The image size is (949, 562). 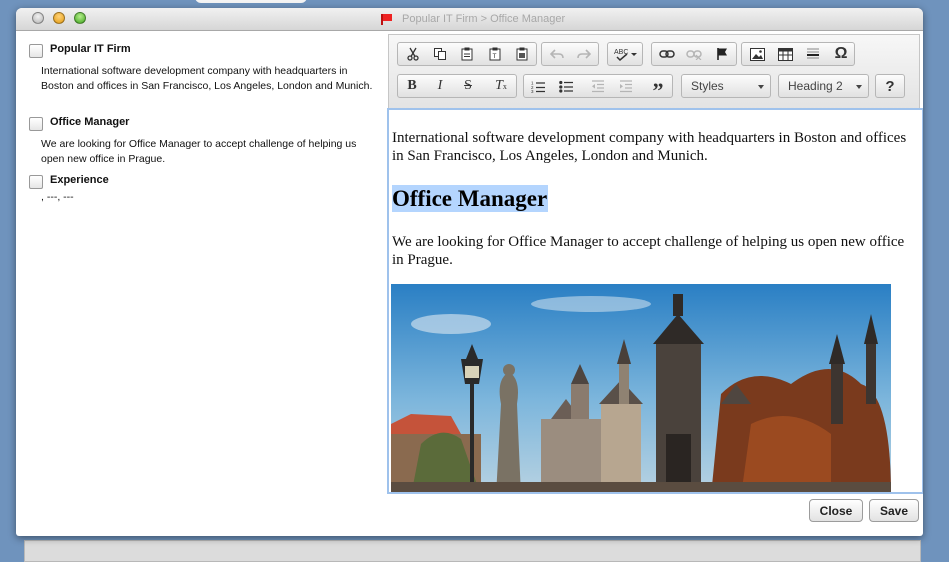 I want to click on table-icon, so click(x=785, y=54).